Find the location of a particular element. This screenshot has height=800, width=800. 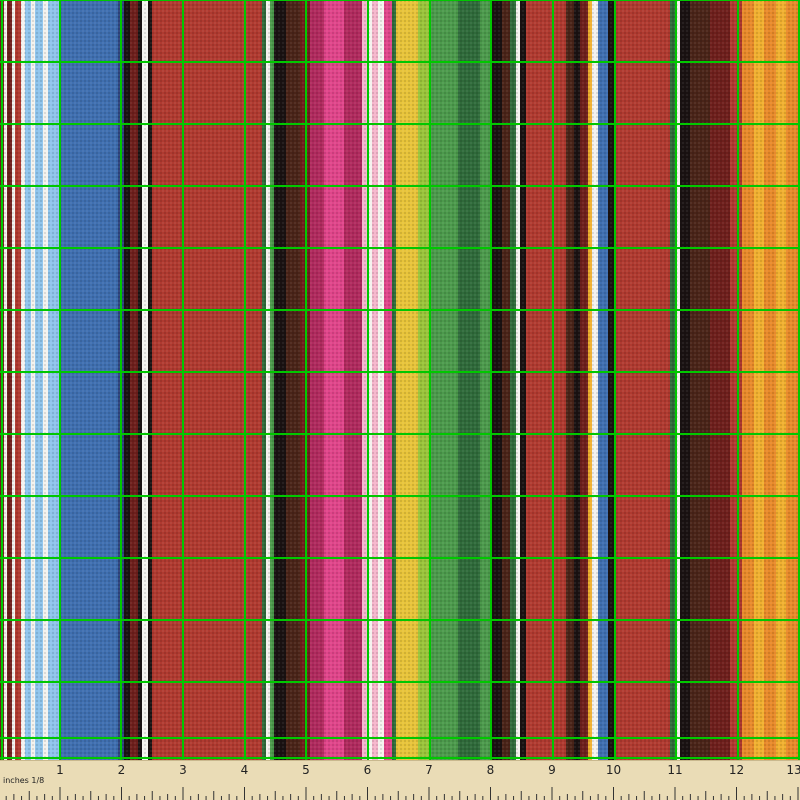

ruler-number: 11 is located at coordinates (675, 770).